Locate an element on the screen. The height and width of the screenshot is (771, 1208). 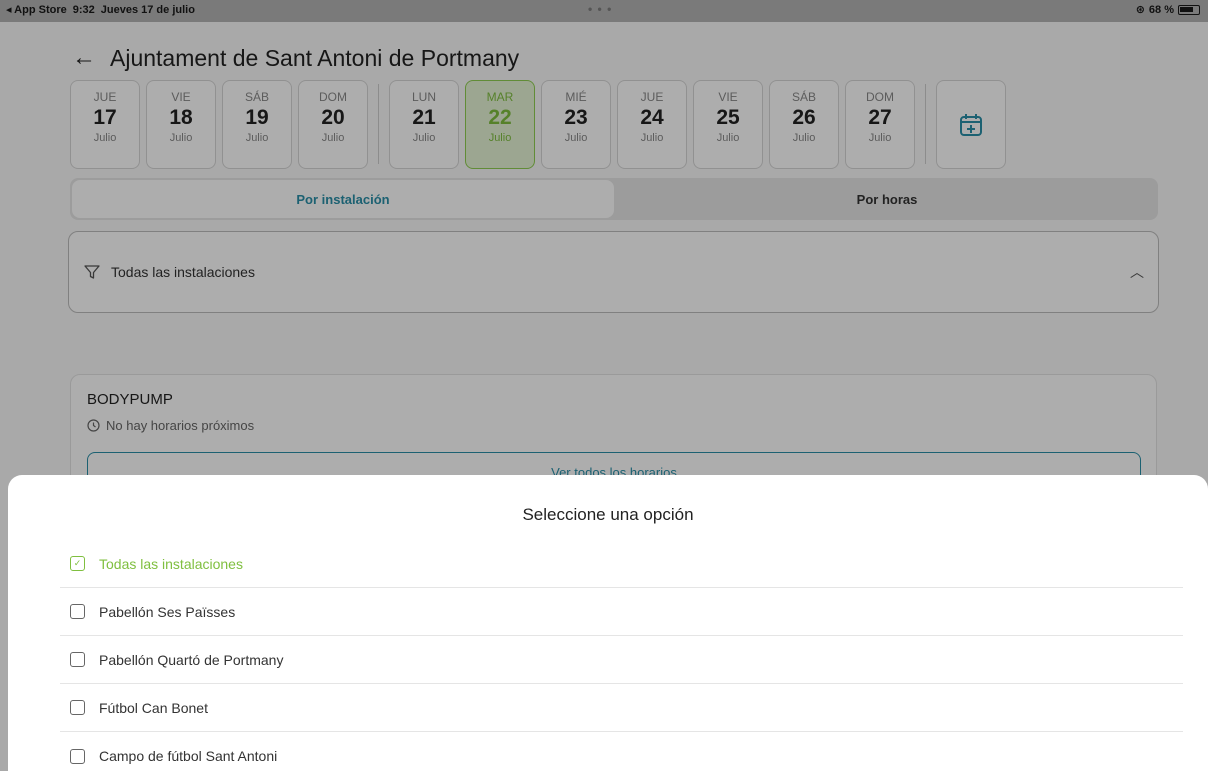
checkbox-checked-icon: ✓ is located at coordinates (77, 563).